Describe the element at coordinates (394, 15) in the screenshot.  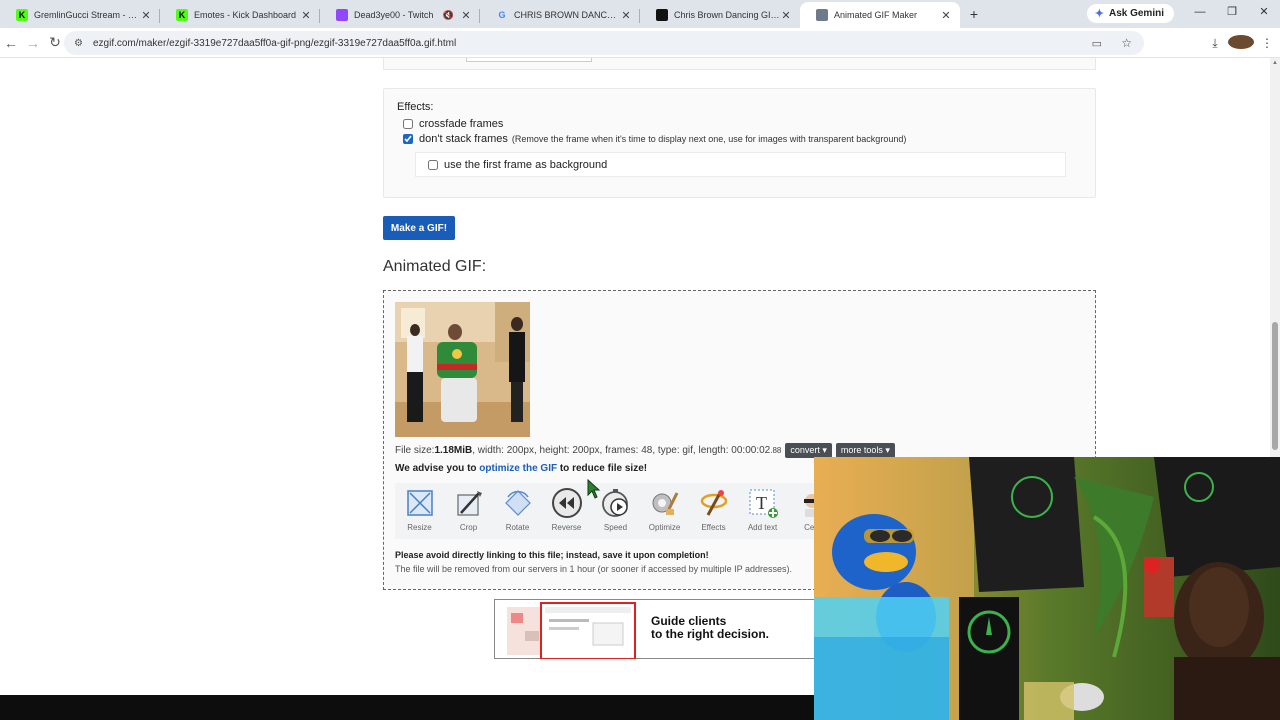
I see `tab-title: Dead3ye00 - Twitch` at that location.